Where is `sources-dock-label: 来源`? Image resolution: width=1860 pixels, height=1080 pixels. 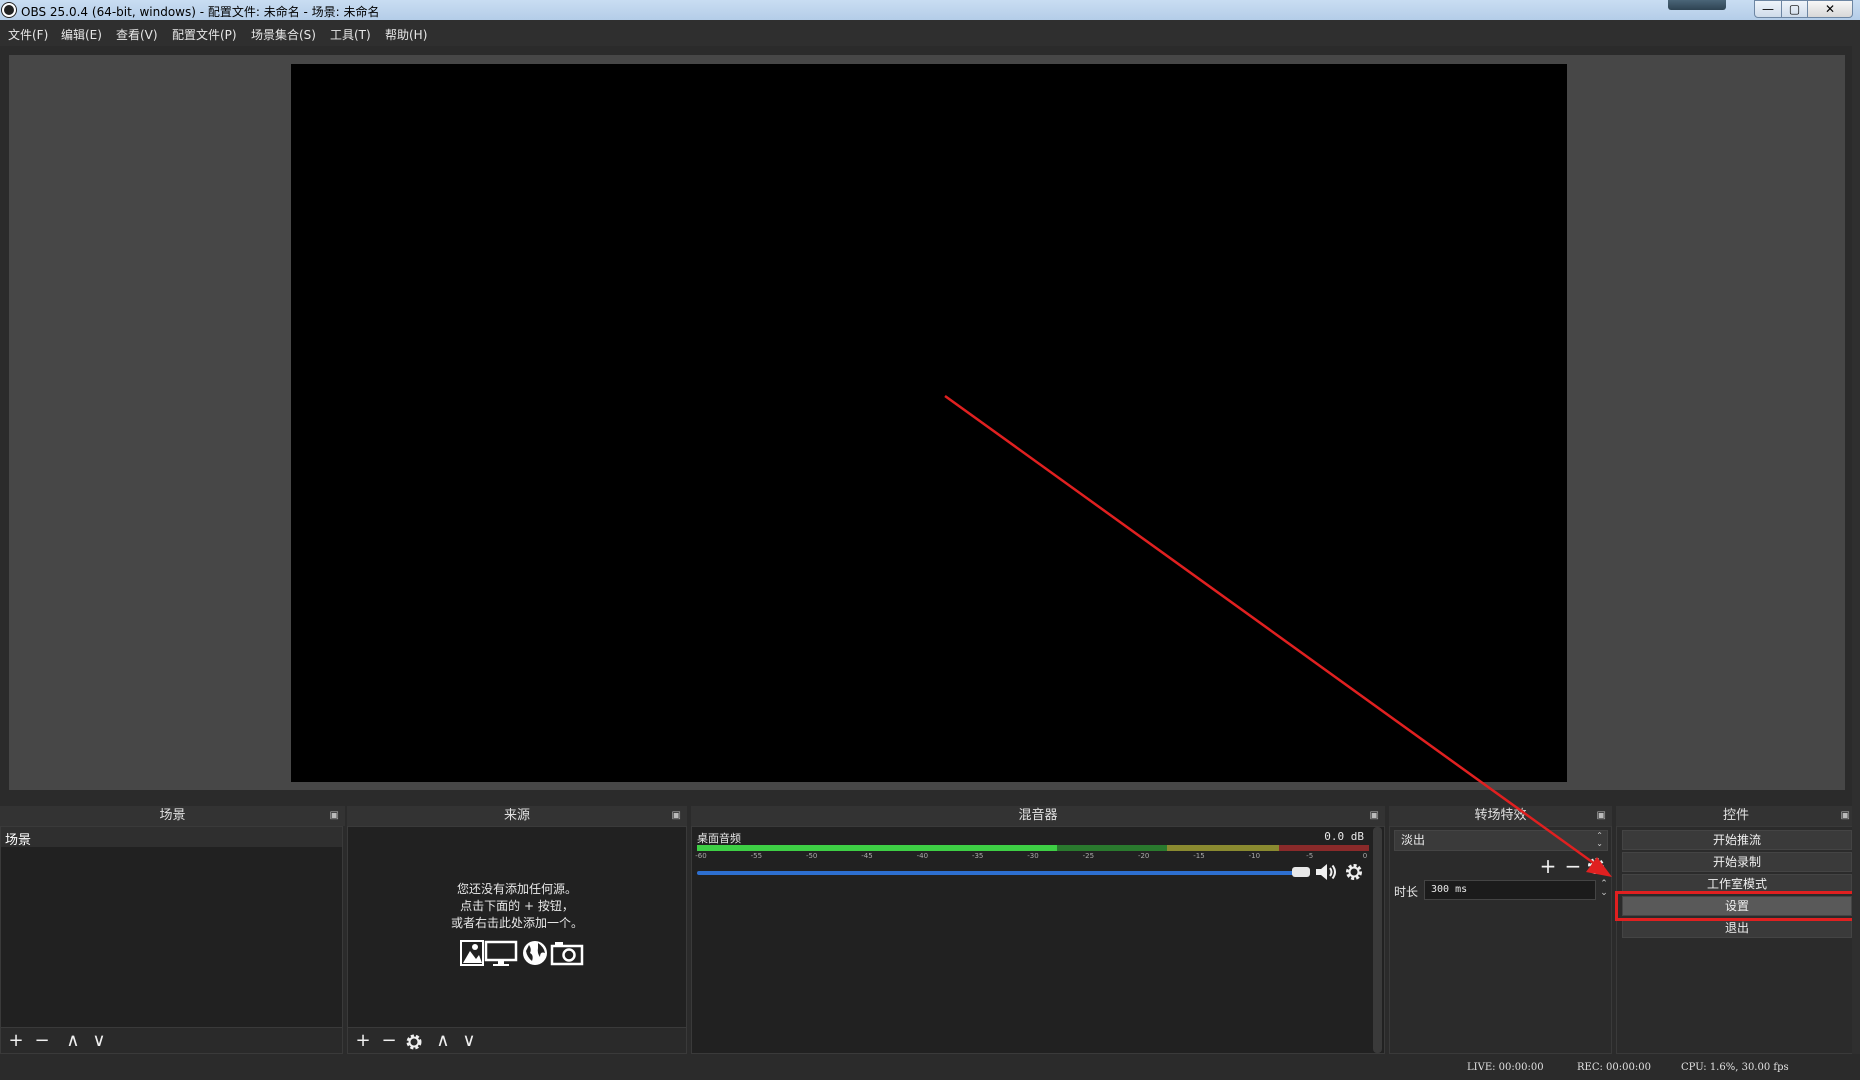
sources-dock-label: 来源 is located at coordinates (516, 815).